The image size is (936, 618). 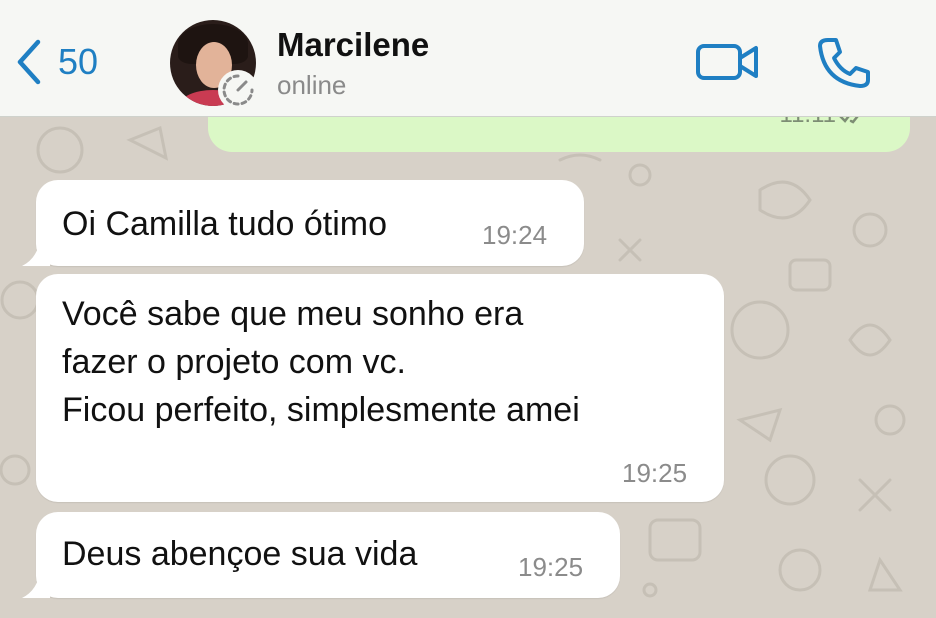 I want to click on chevron-left-icon, so click(x=29, y=62).